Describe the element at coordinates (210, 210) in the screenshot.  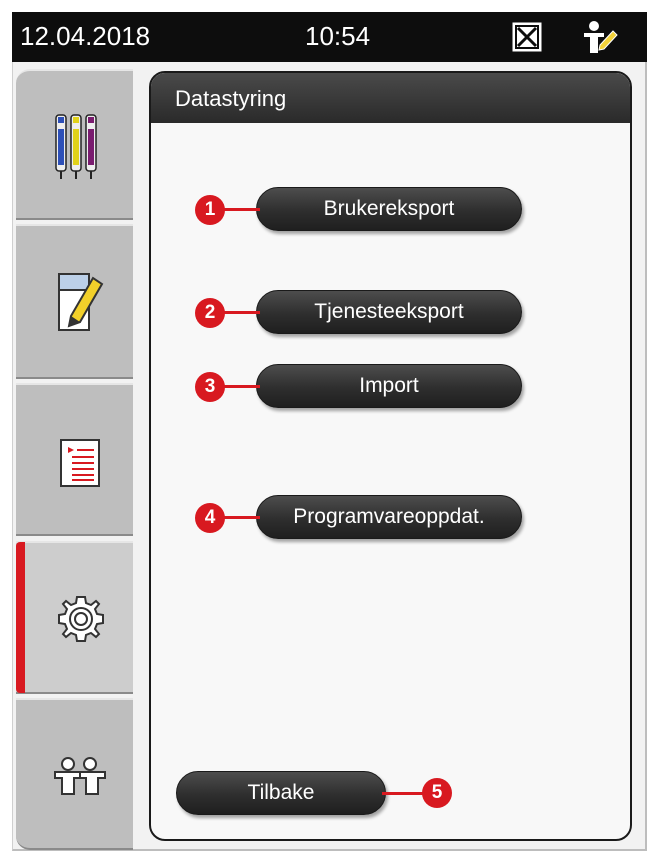
I see `callout-1: 1` at that location.